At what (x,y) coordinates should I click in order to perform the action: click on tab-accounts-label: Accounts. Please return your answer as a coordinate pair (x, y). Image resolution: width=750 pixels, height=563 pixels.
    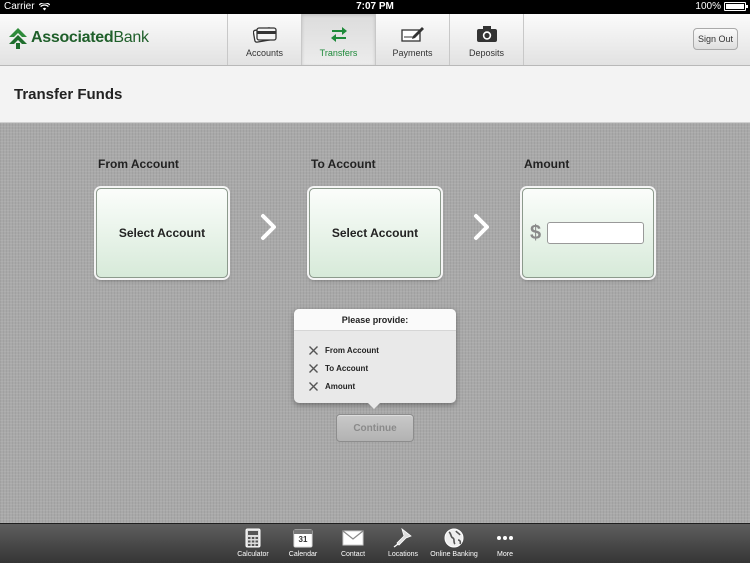
    Looking at the image, I should click on (264, 53).